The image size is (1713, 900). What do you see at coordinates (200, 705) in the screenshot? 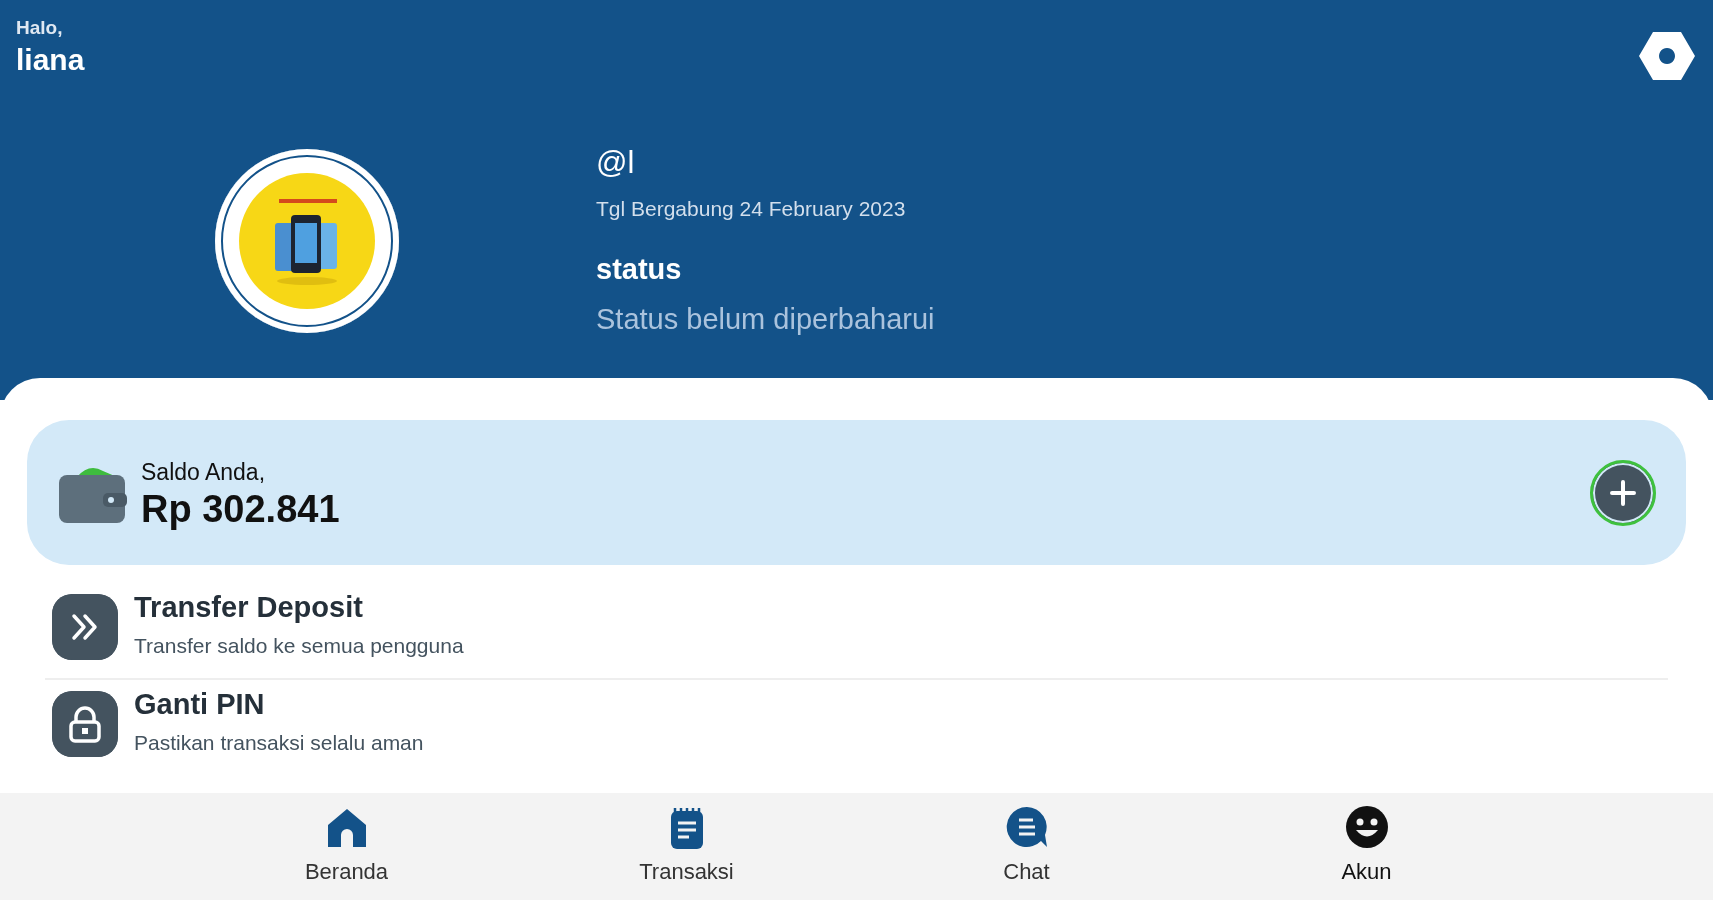
I see `menu-title: Ganti PIN` at bounding box center [200, 705].